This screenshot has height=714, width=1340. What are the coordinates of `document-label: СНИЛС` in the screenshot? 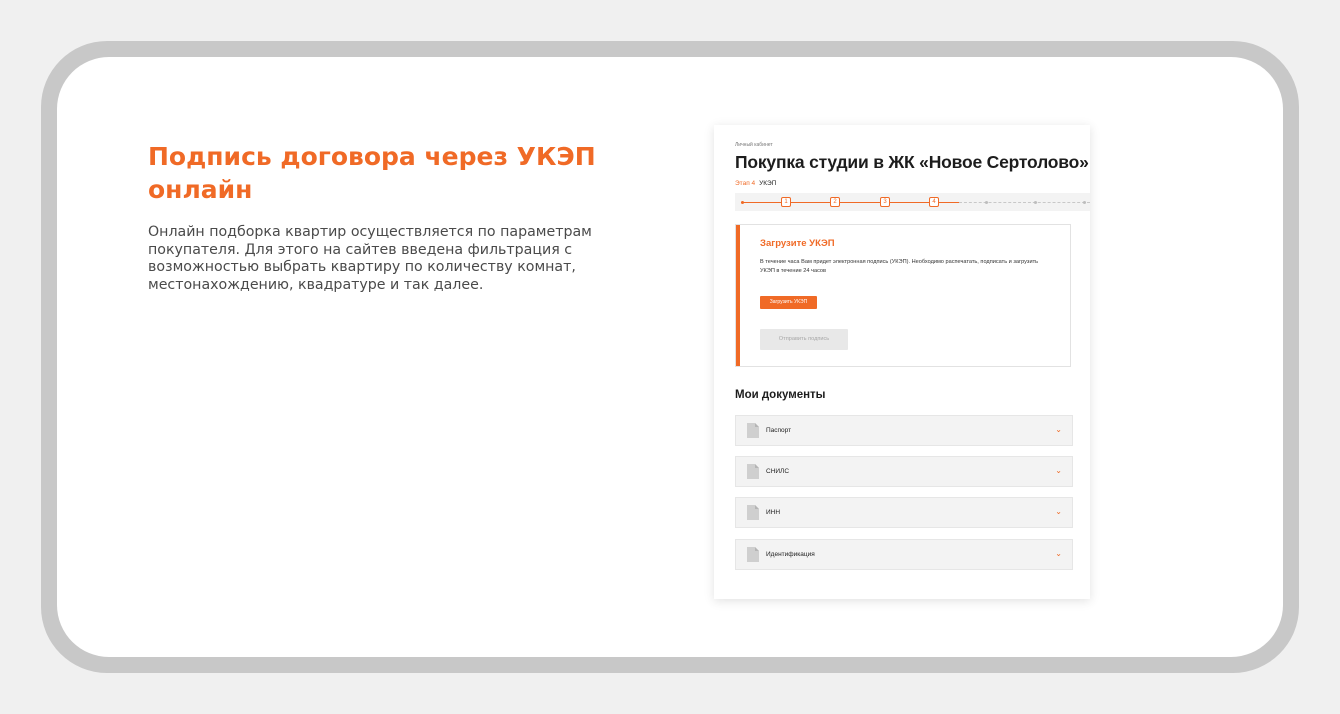 It's located at (778, 471).